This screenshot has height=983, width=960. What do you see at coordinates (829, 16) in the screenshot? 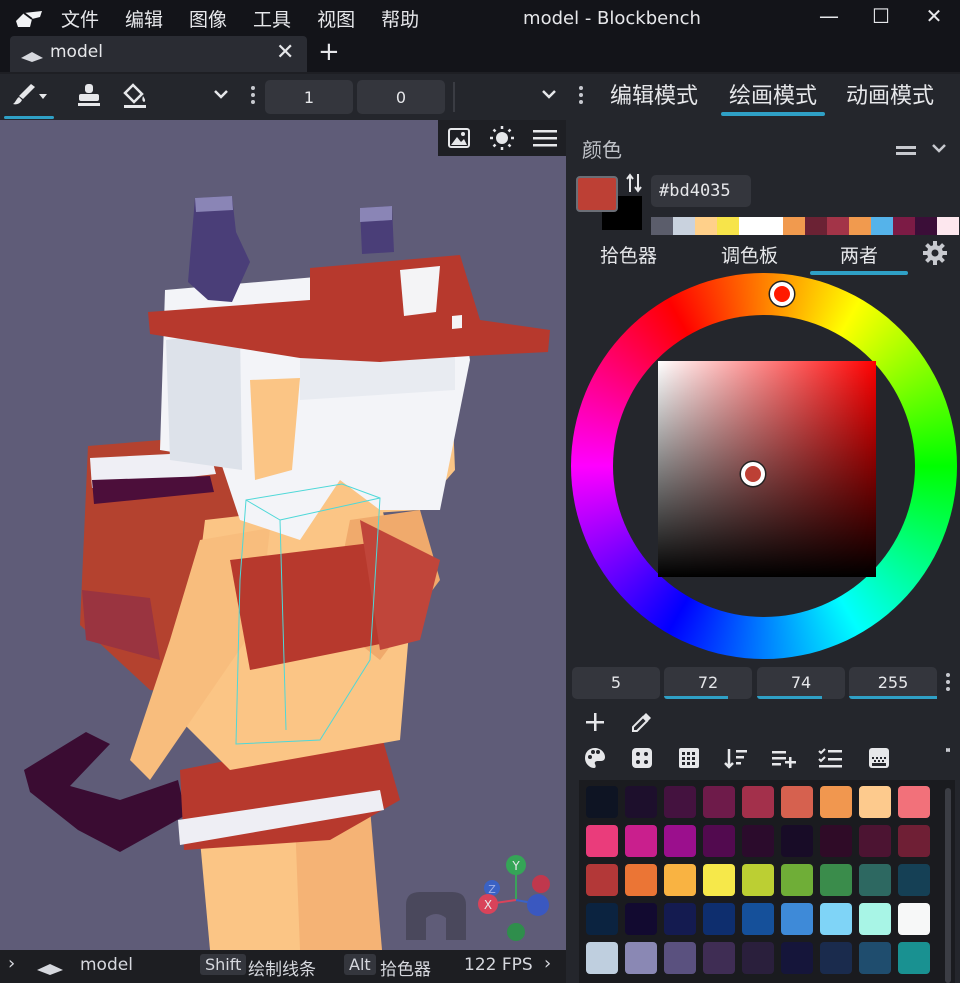
I see `minimize-icon: —` at bounding box center [829, 16].